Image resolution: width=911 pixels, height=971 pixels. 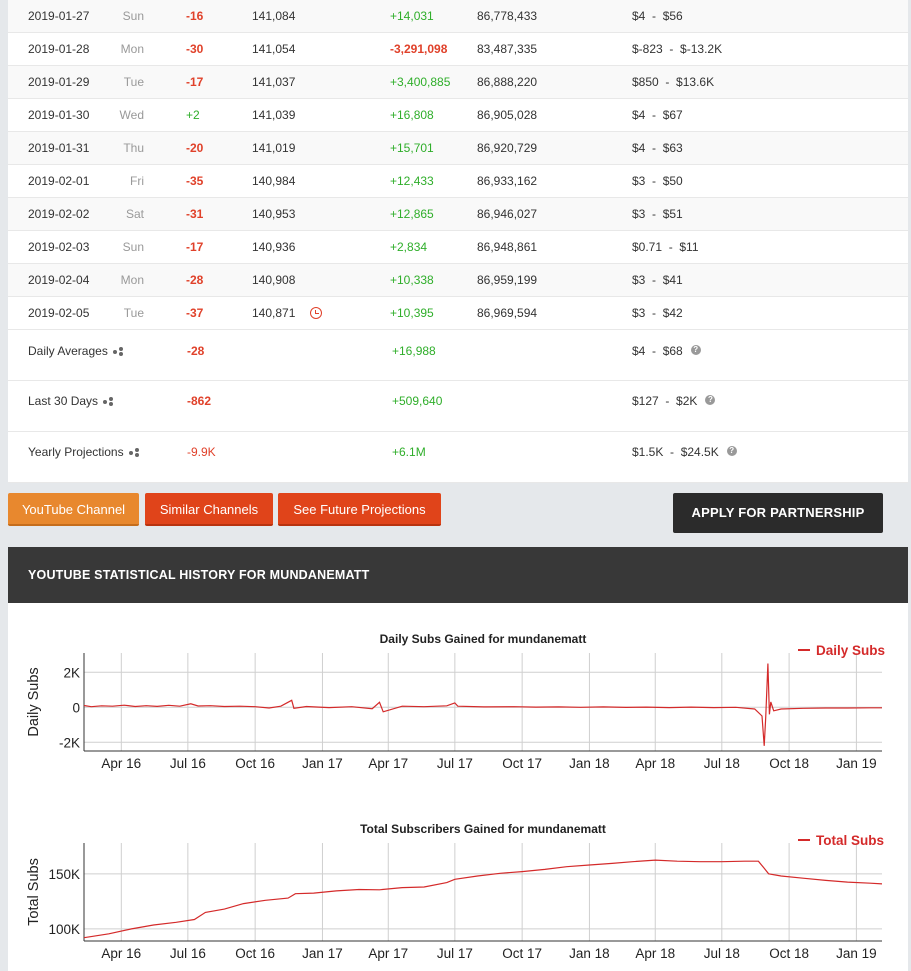 I want to click on row-earnings: $3 - $51, so click(x=657, y=214).